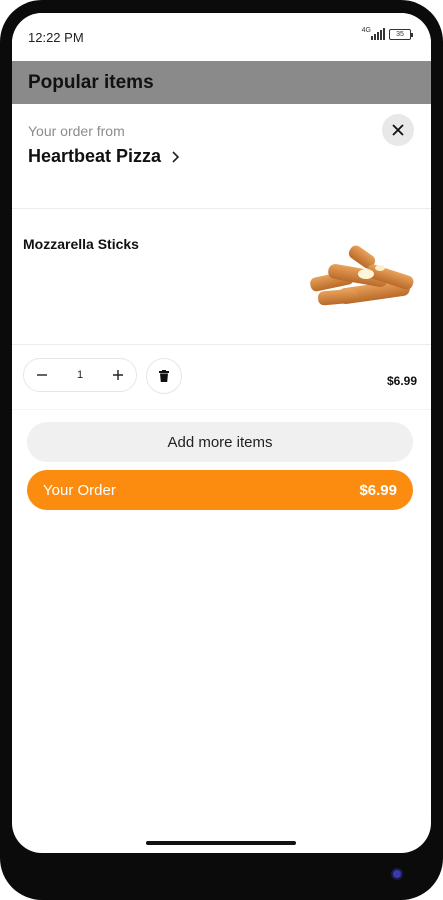 The width and height of the screenshot is (443, 900). I want to click on increment-button, so click(118, 375).